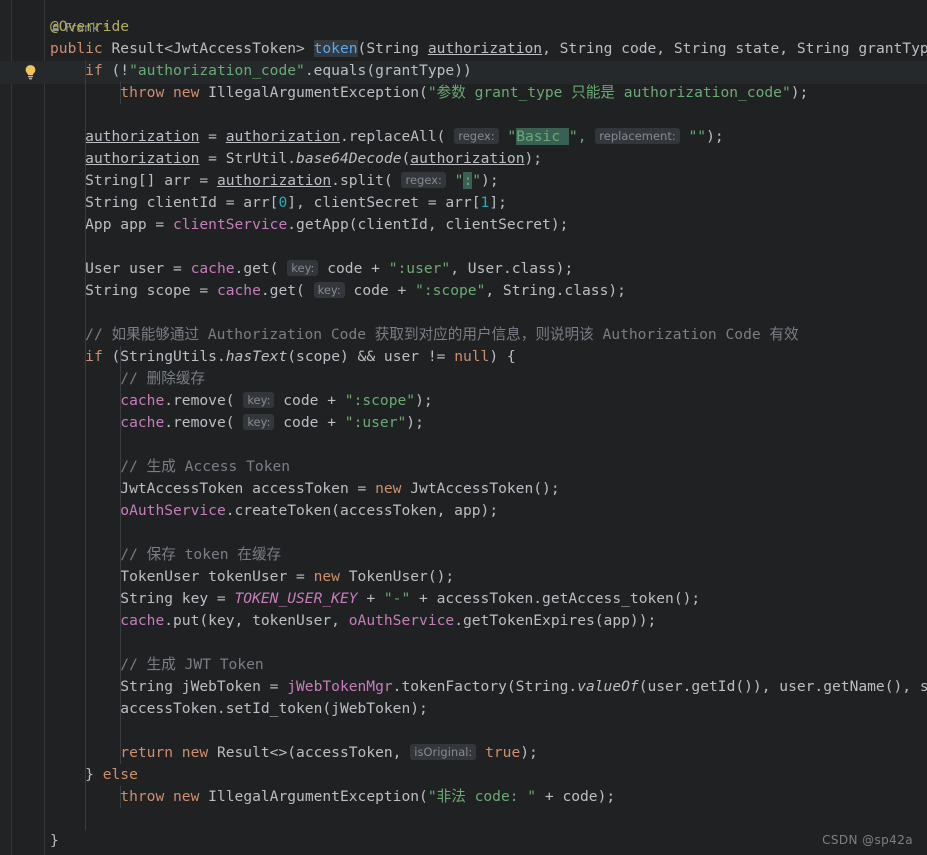 The image size is (927, 855). Describe the element at coordinates (463, 577) in the screenshot. I see `code-line: TokenUser tokenUser = new TokenUser();` at that location.